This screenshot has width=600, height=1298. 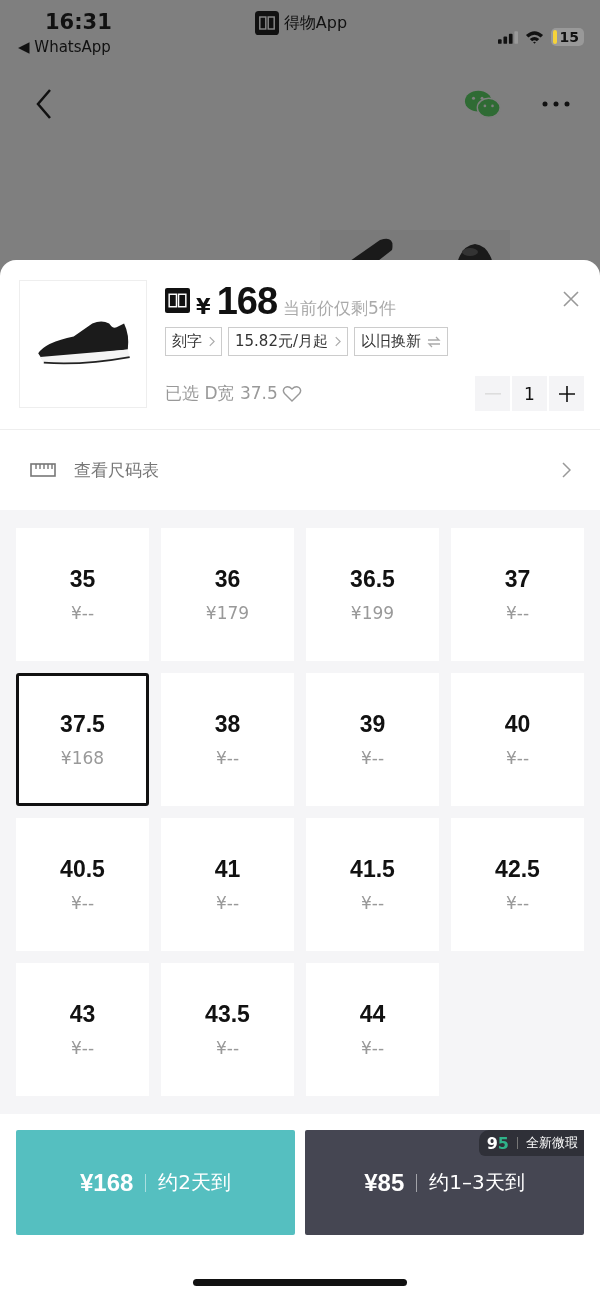 What do you see at coordinates (82, 739) in the screenshot?
I see `size-option: 37.5 ¥168` at bounding box center [82, 739].